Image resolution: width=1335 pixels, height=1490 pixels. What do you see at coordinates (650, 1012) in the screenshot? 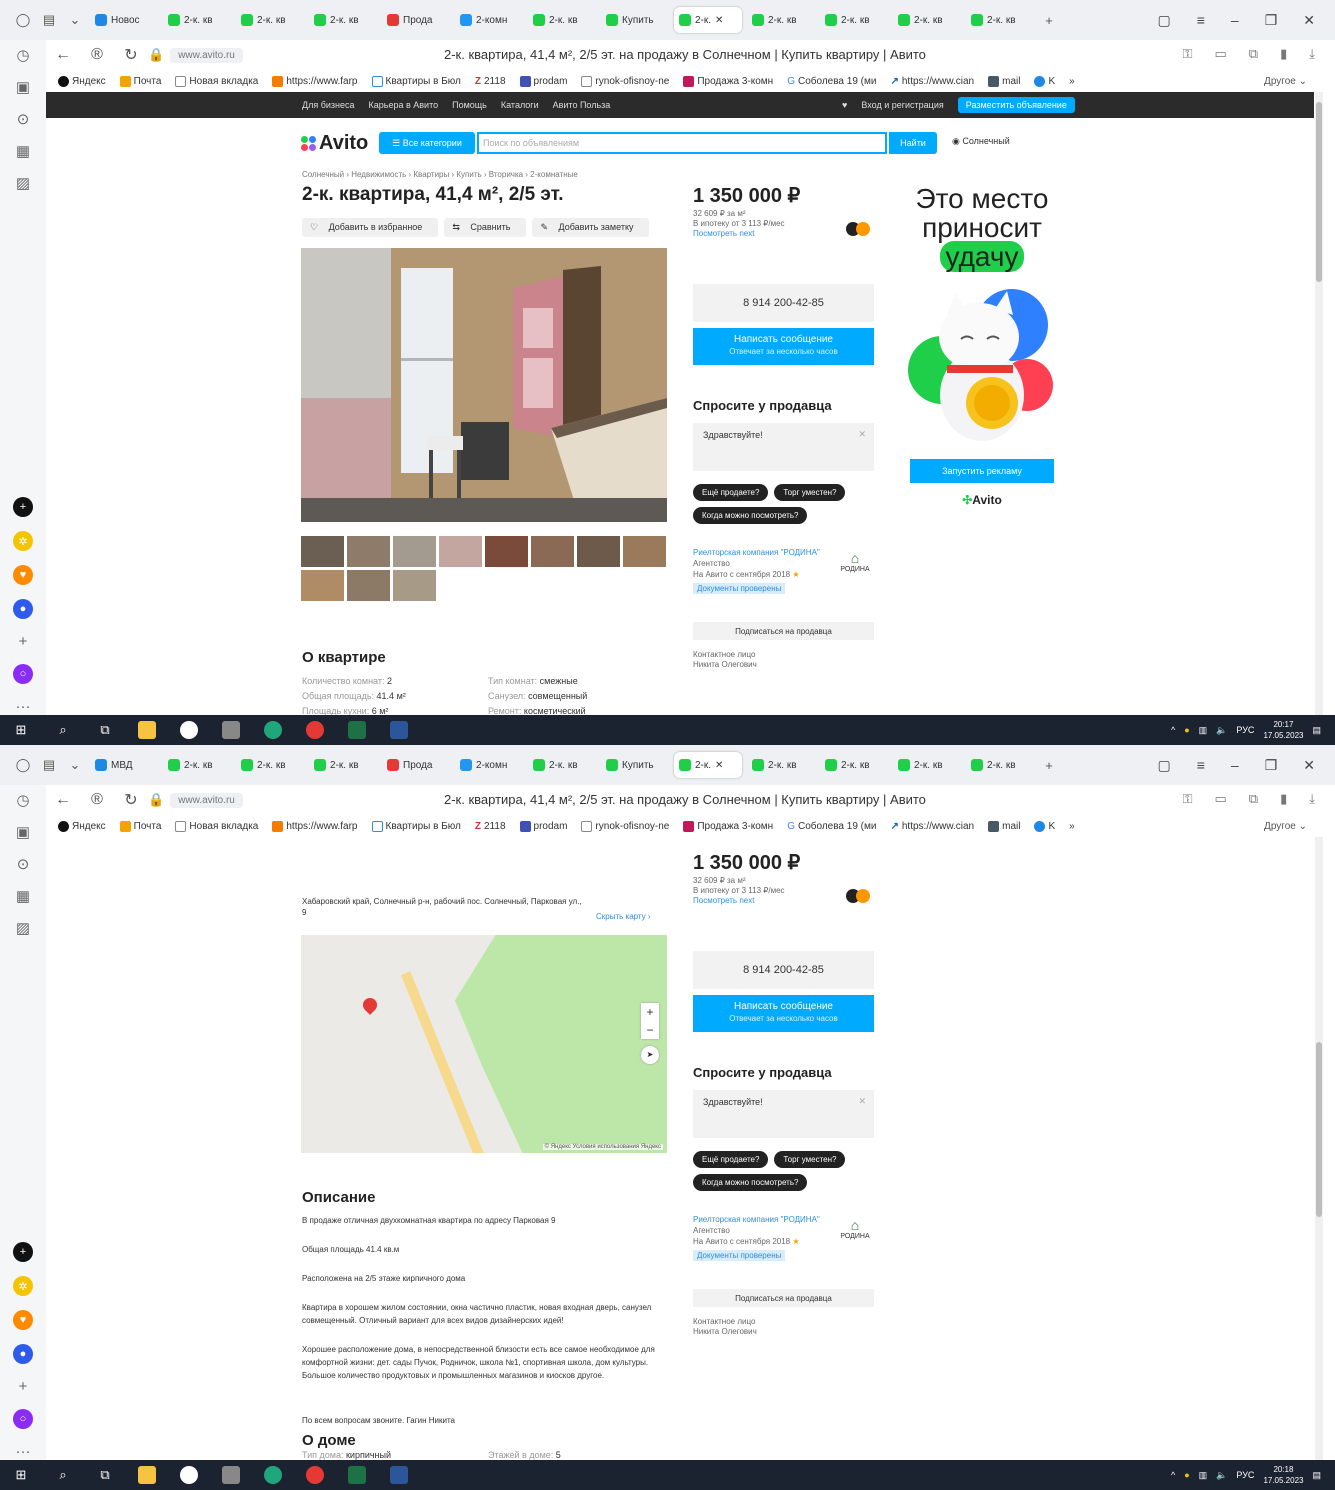
I see `zoom-in-icon: +` at bounding box center [650, 1012].